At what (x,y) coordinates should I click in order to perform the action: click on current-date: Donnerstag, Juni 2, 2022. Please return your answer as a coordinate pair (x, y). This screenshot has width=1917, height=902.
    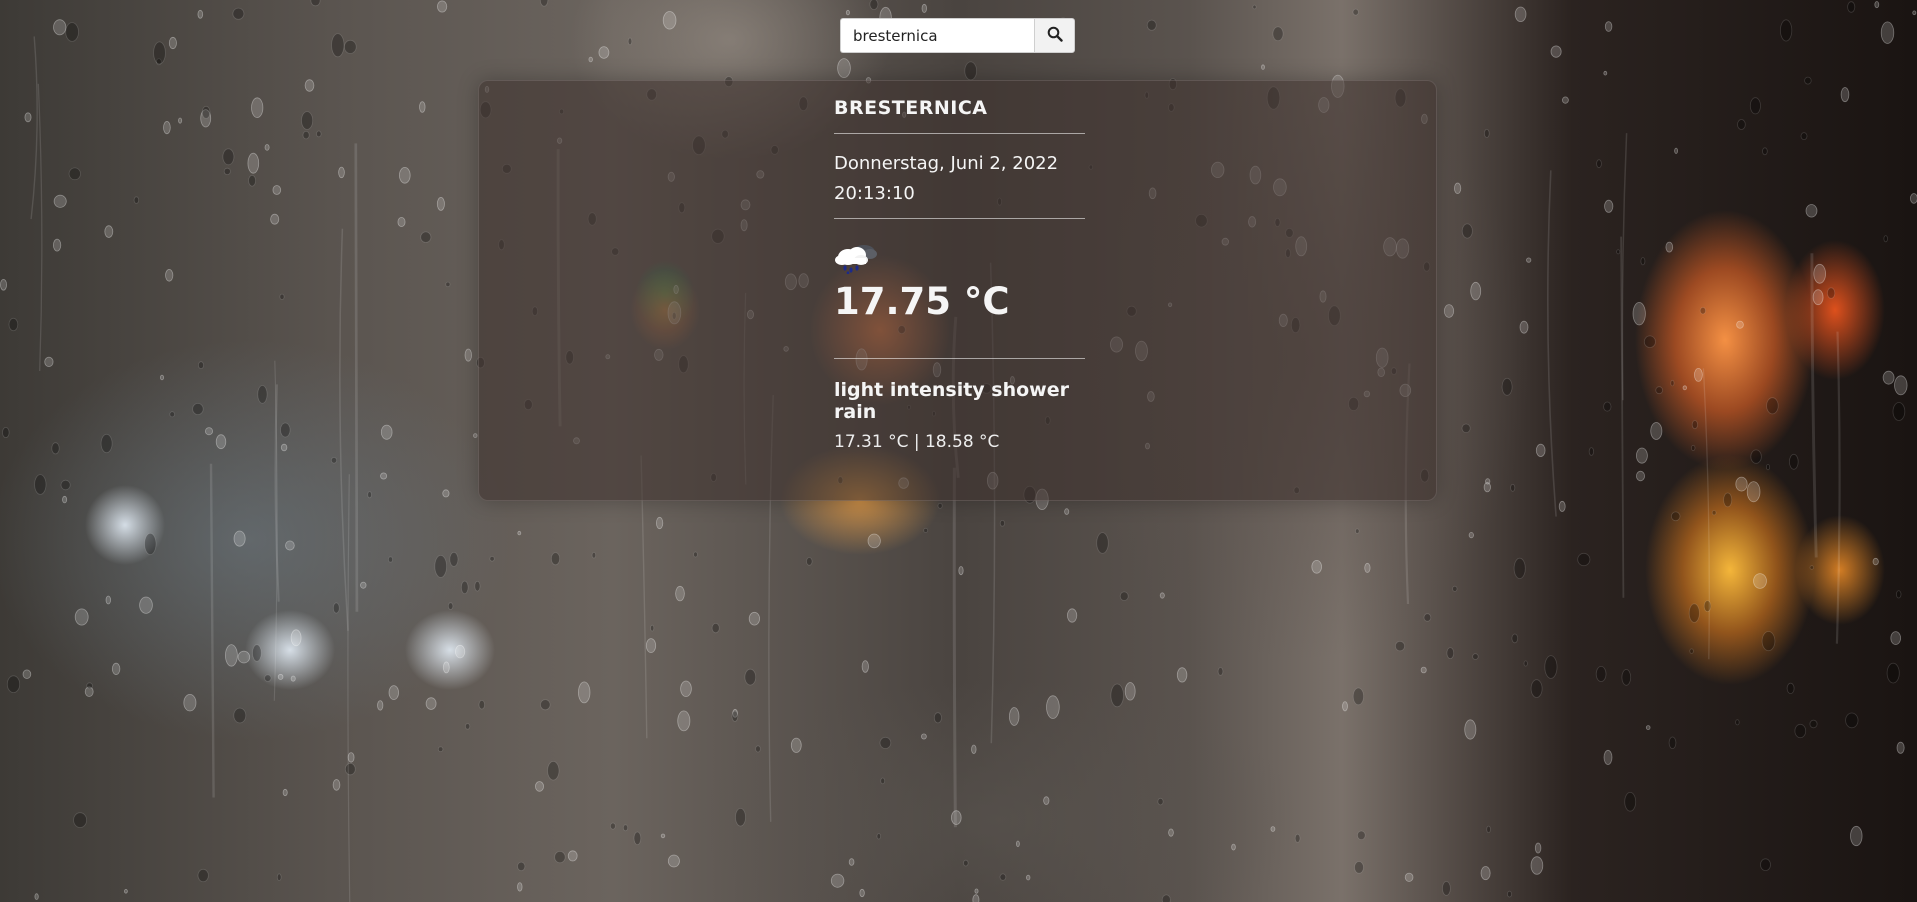
    Looking at the image, I should click on (946, 163).